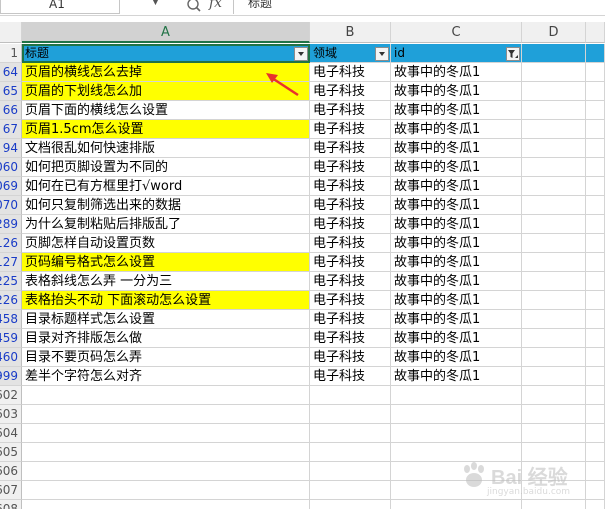 The image size is (605, 509). What do you see at coordinates (513, 54) in the screenshot?
I see `filter-active-button` at bounding box center [513, 54].